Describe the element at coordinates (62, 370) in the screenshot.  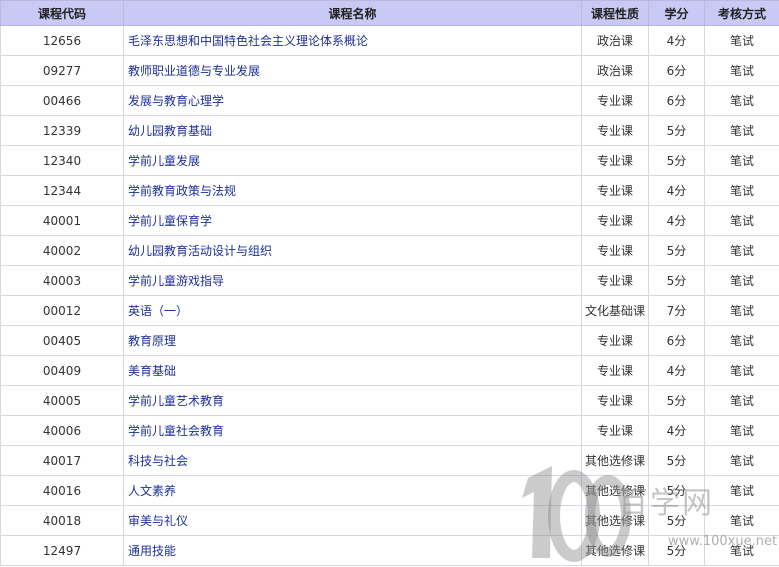
I see `cell-course-code: 00409` at that location.